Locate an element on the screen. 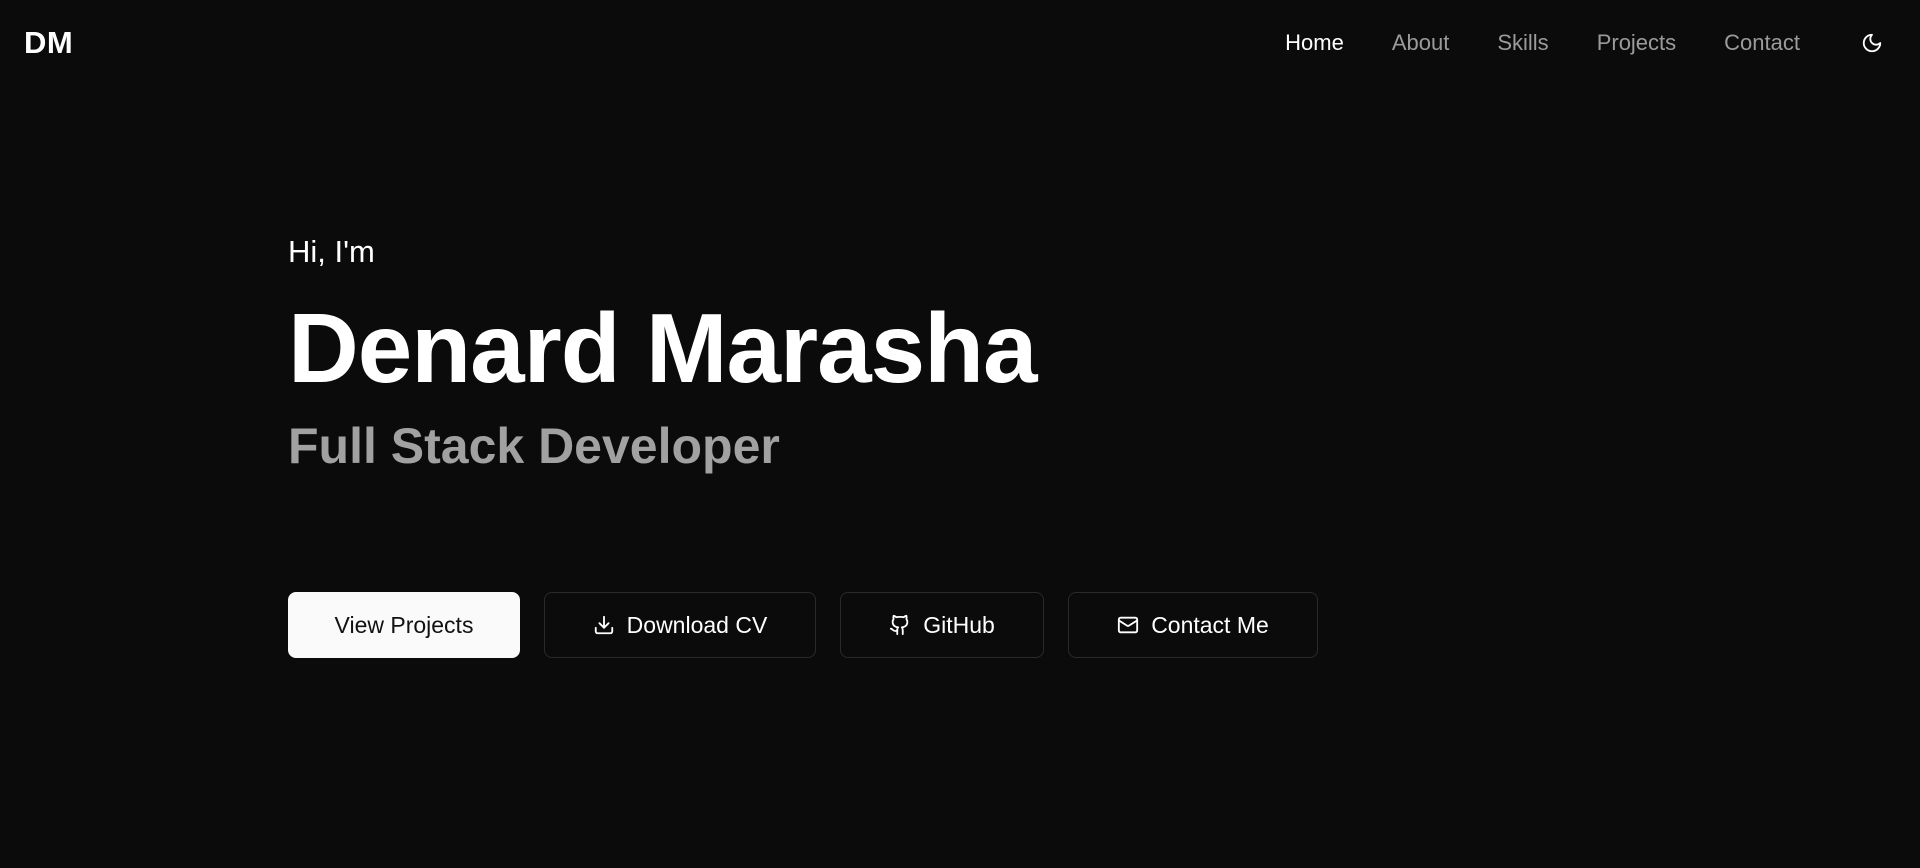 This screenshot has width=1920, height=868. hero-role: Full Stack Developer is located at coordinates (534, 446).